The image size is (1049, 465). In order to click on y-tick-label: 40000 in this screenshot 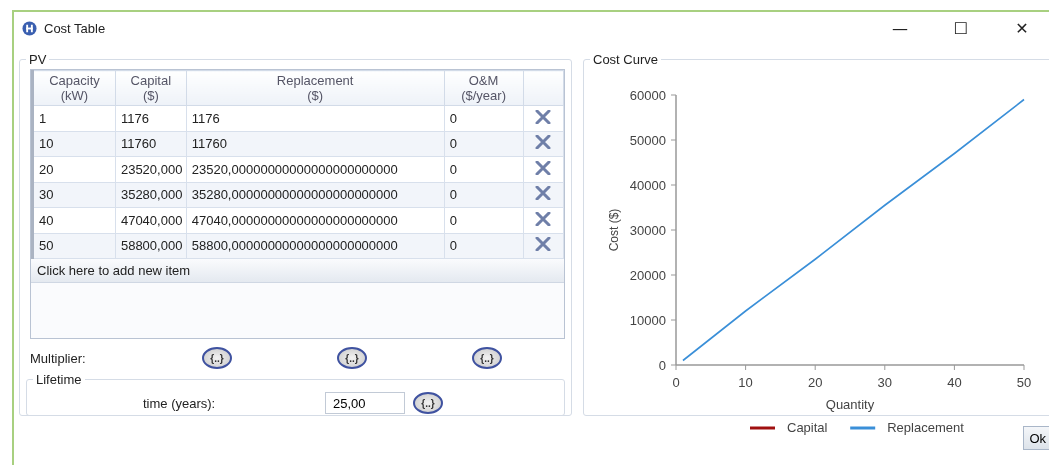, I will do `click(647, 185)`.